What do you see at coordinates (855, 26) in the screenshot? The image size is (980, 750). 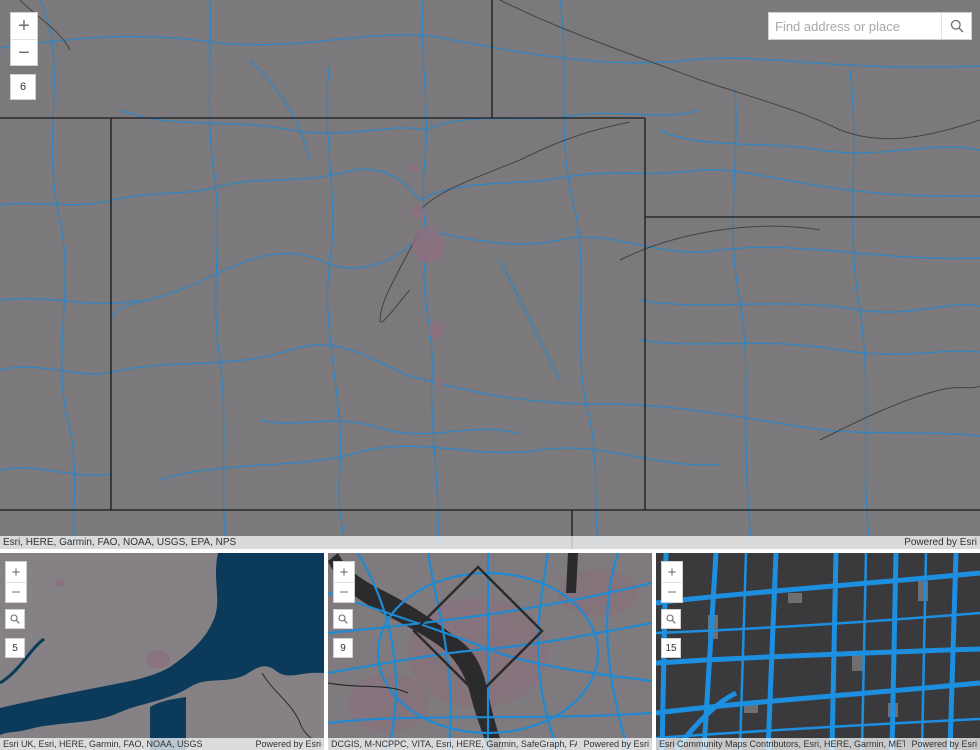 I see `search-input` at bounding box center [855, 26].